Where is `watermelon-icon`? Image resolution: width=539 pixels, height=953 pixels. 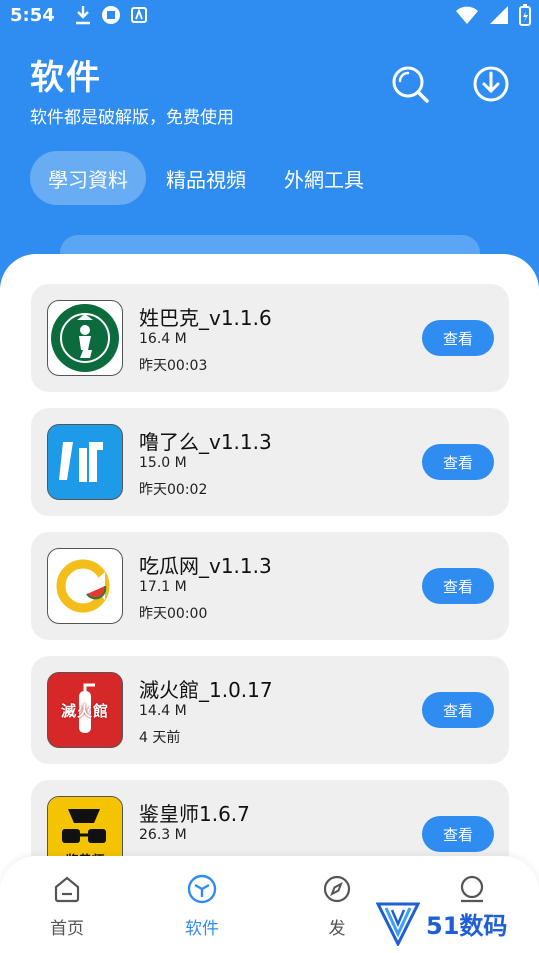
watermelon-icon is located at coordinates (85, 586).